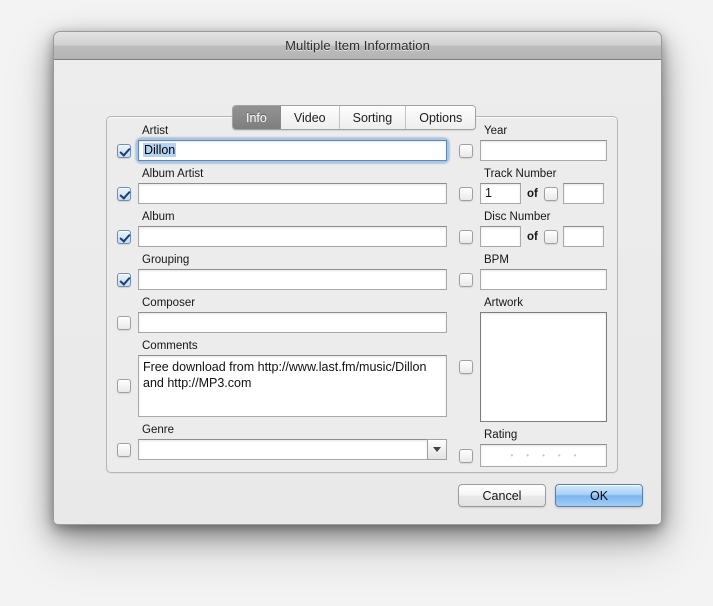  I want to click on rating-field: Rating • • • • •, so click(533, 448).